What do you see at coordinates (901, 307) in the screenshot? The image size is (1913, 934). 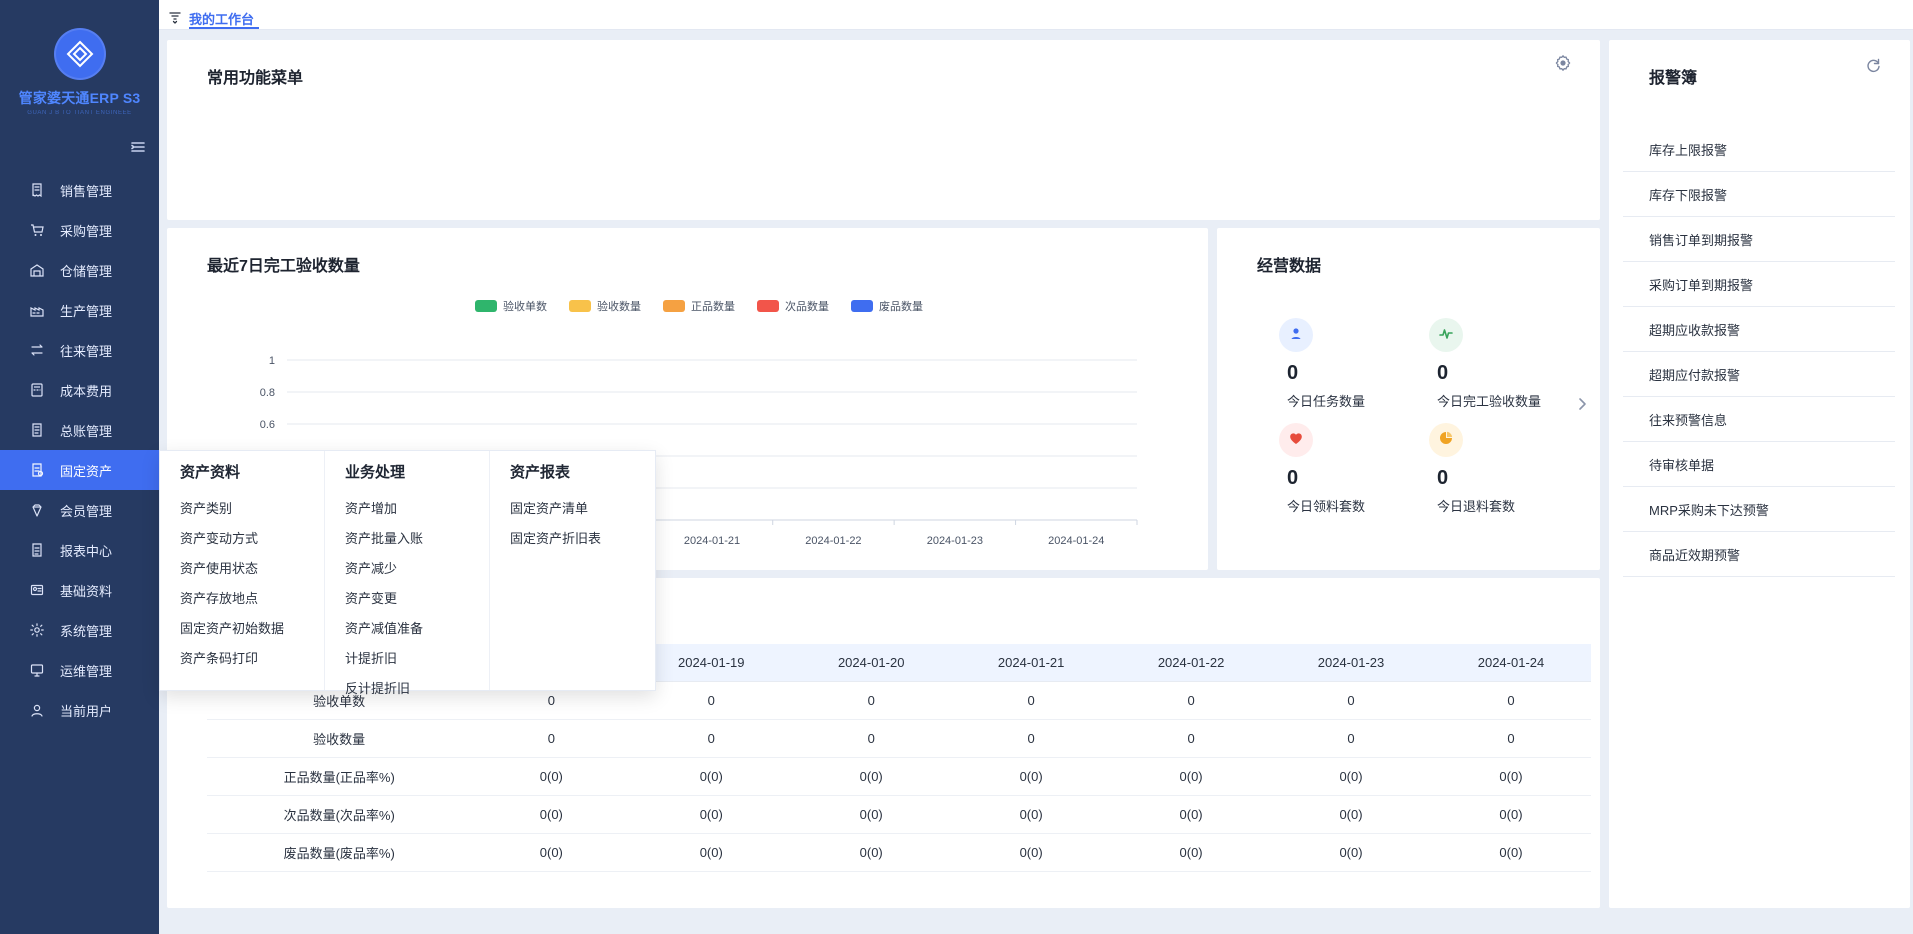 I see `legend-label: 废品数量` at bounding box center [901, 307].